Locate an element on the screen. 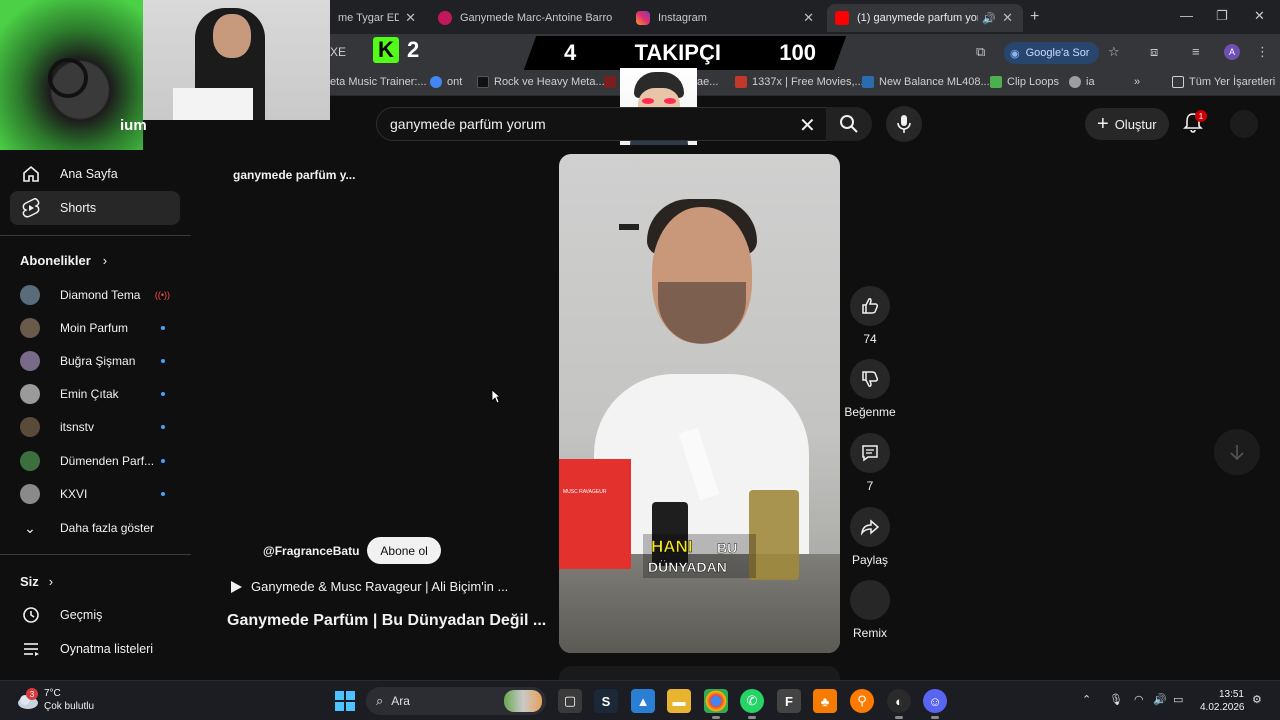 The width and height of the screenshot is (1280, 720). remix-button is located at coordinates (870, 600).